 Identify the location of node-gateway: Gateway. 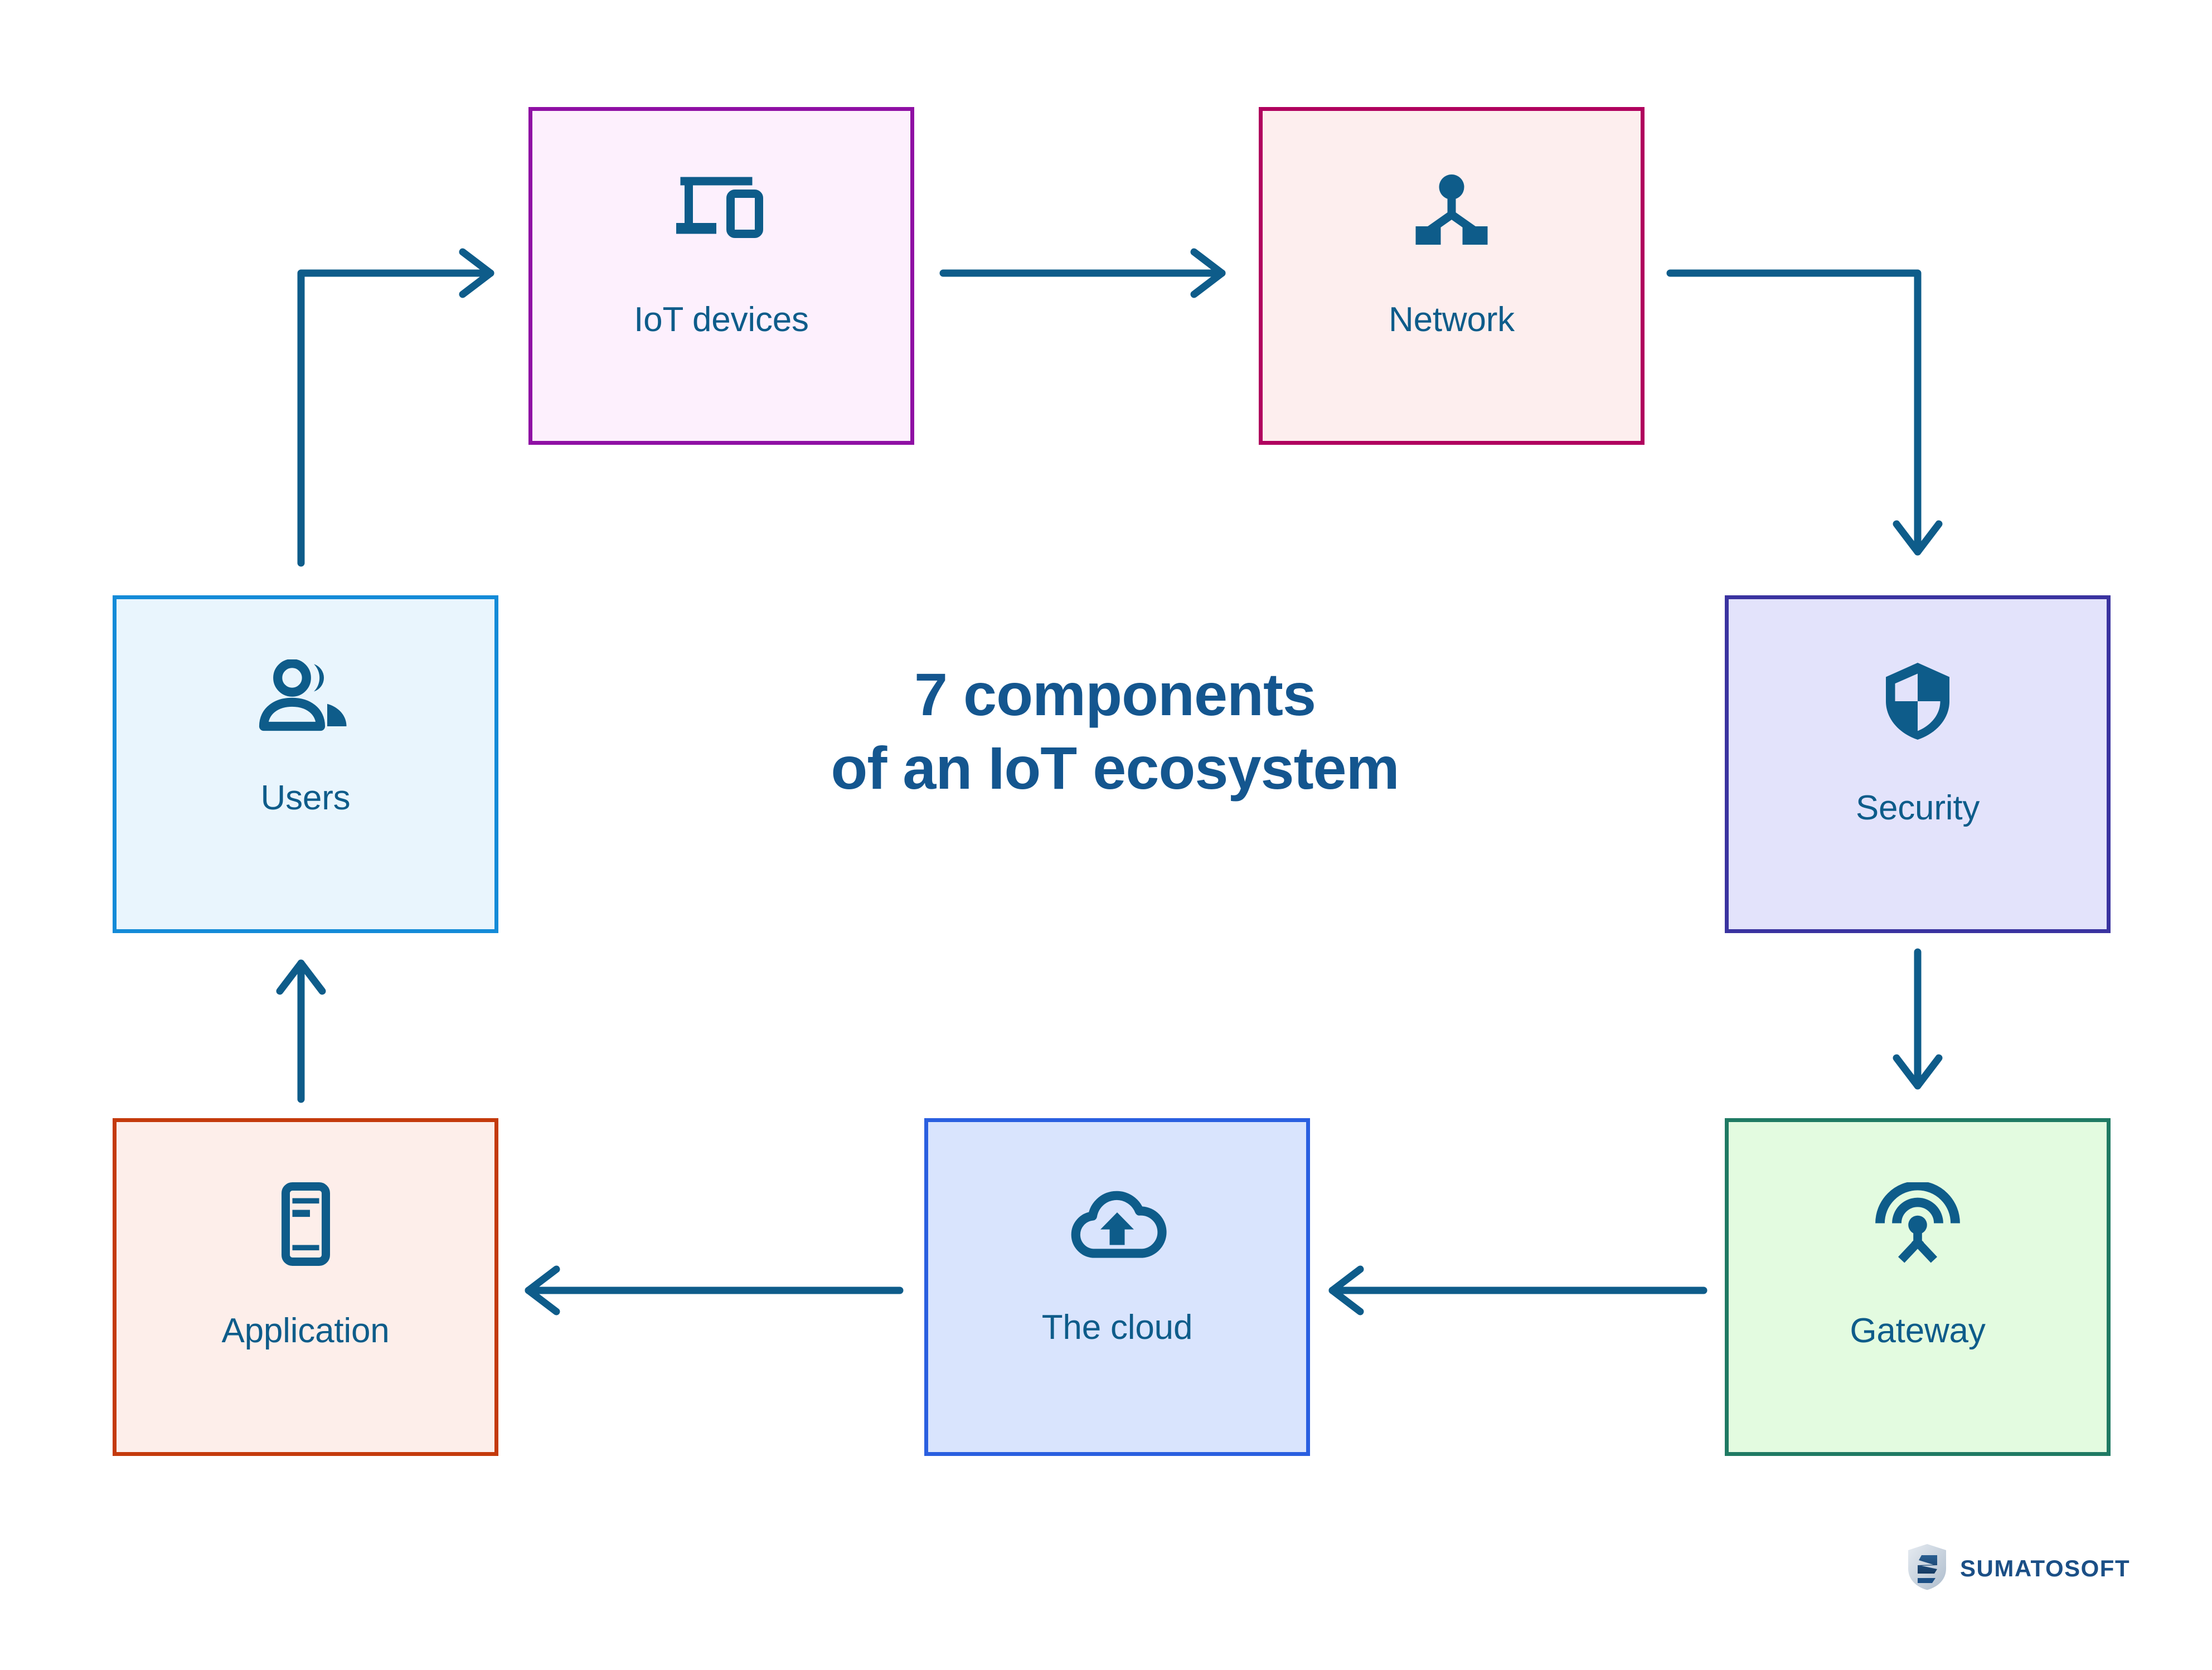
(1921, 1290).